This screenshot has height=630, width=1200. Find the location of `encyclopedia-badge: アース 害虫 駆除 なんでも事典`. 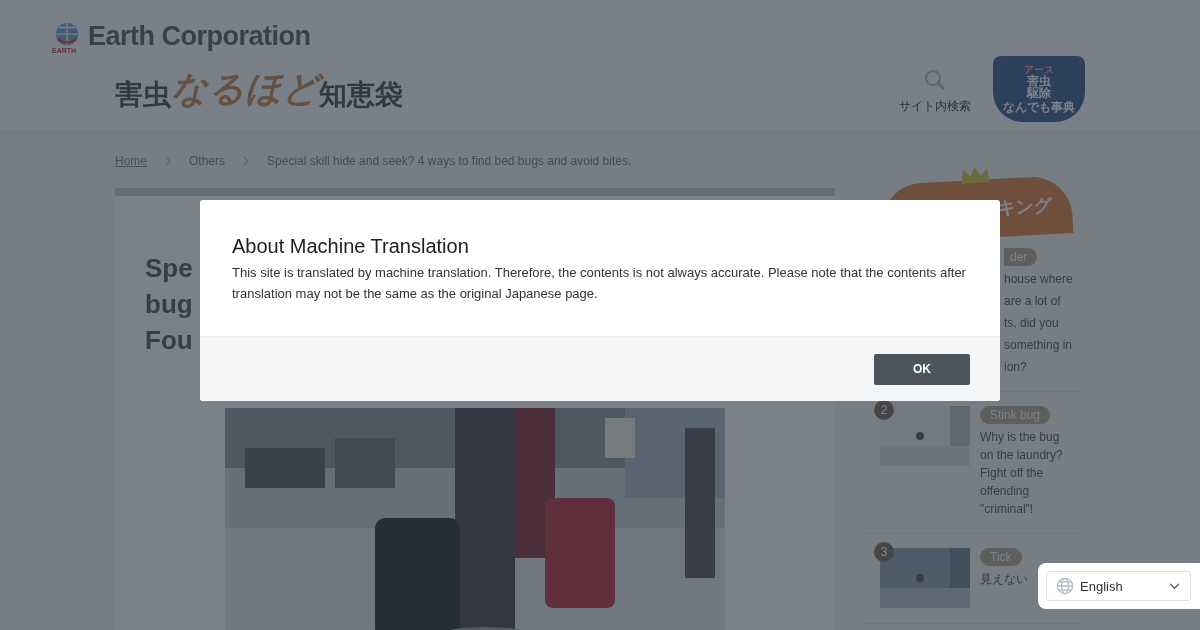

encyclopedia-badge: アース 害虫 駆除 なんでも事典 is located at coordinates (1039, 89).